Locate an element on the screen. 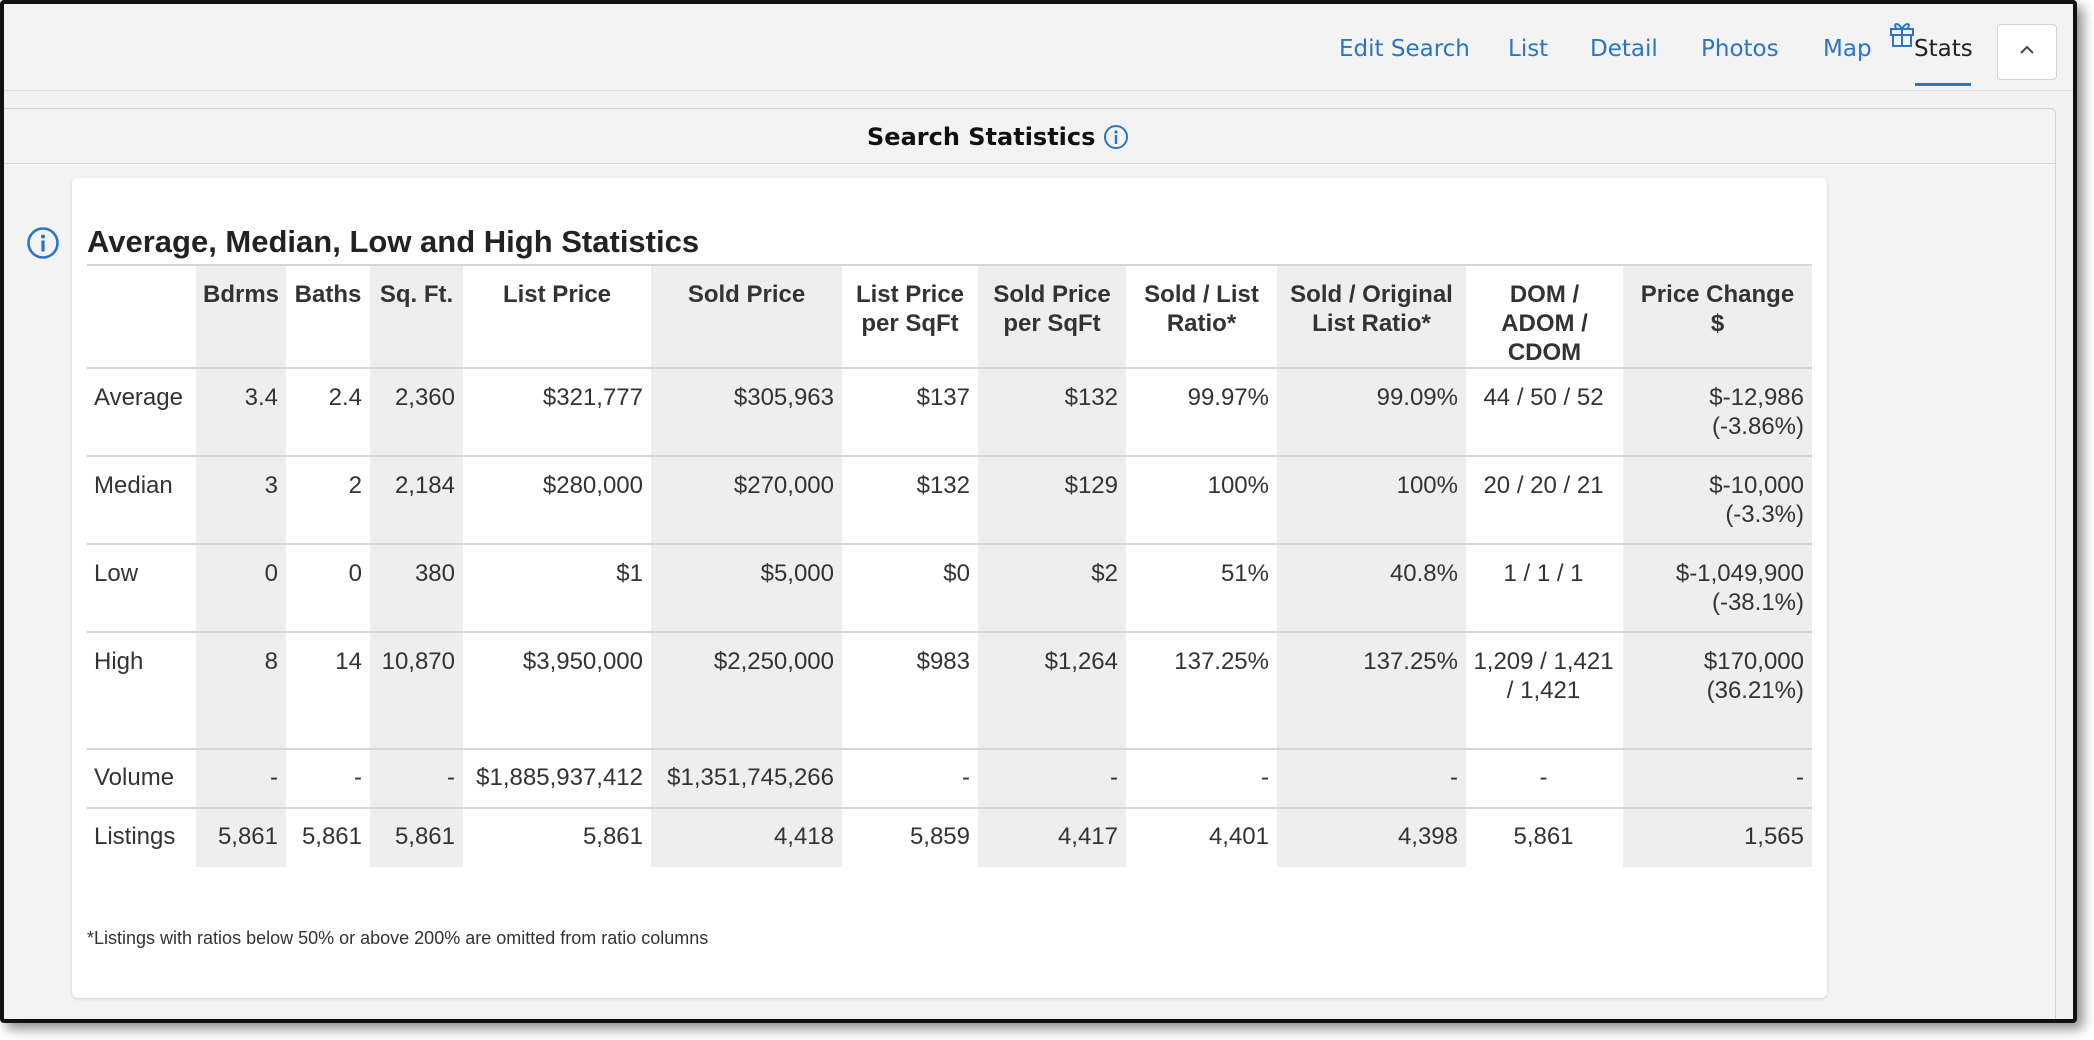  table-cell: $5,000 is located at coordinates (746, 588).